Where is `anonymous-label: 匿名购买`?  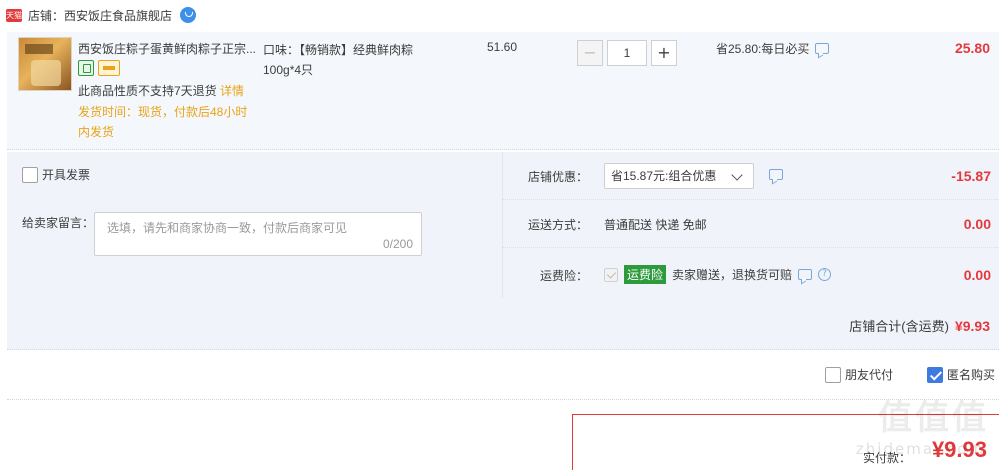
anonymous-label: 匿名购买 is located at coordinates (970, 375).